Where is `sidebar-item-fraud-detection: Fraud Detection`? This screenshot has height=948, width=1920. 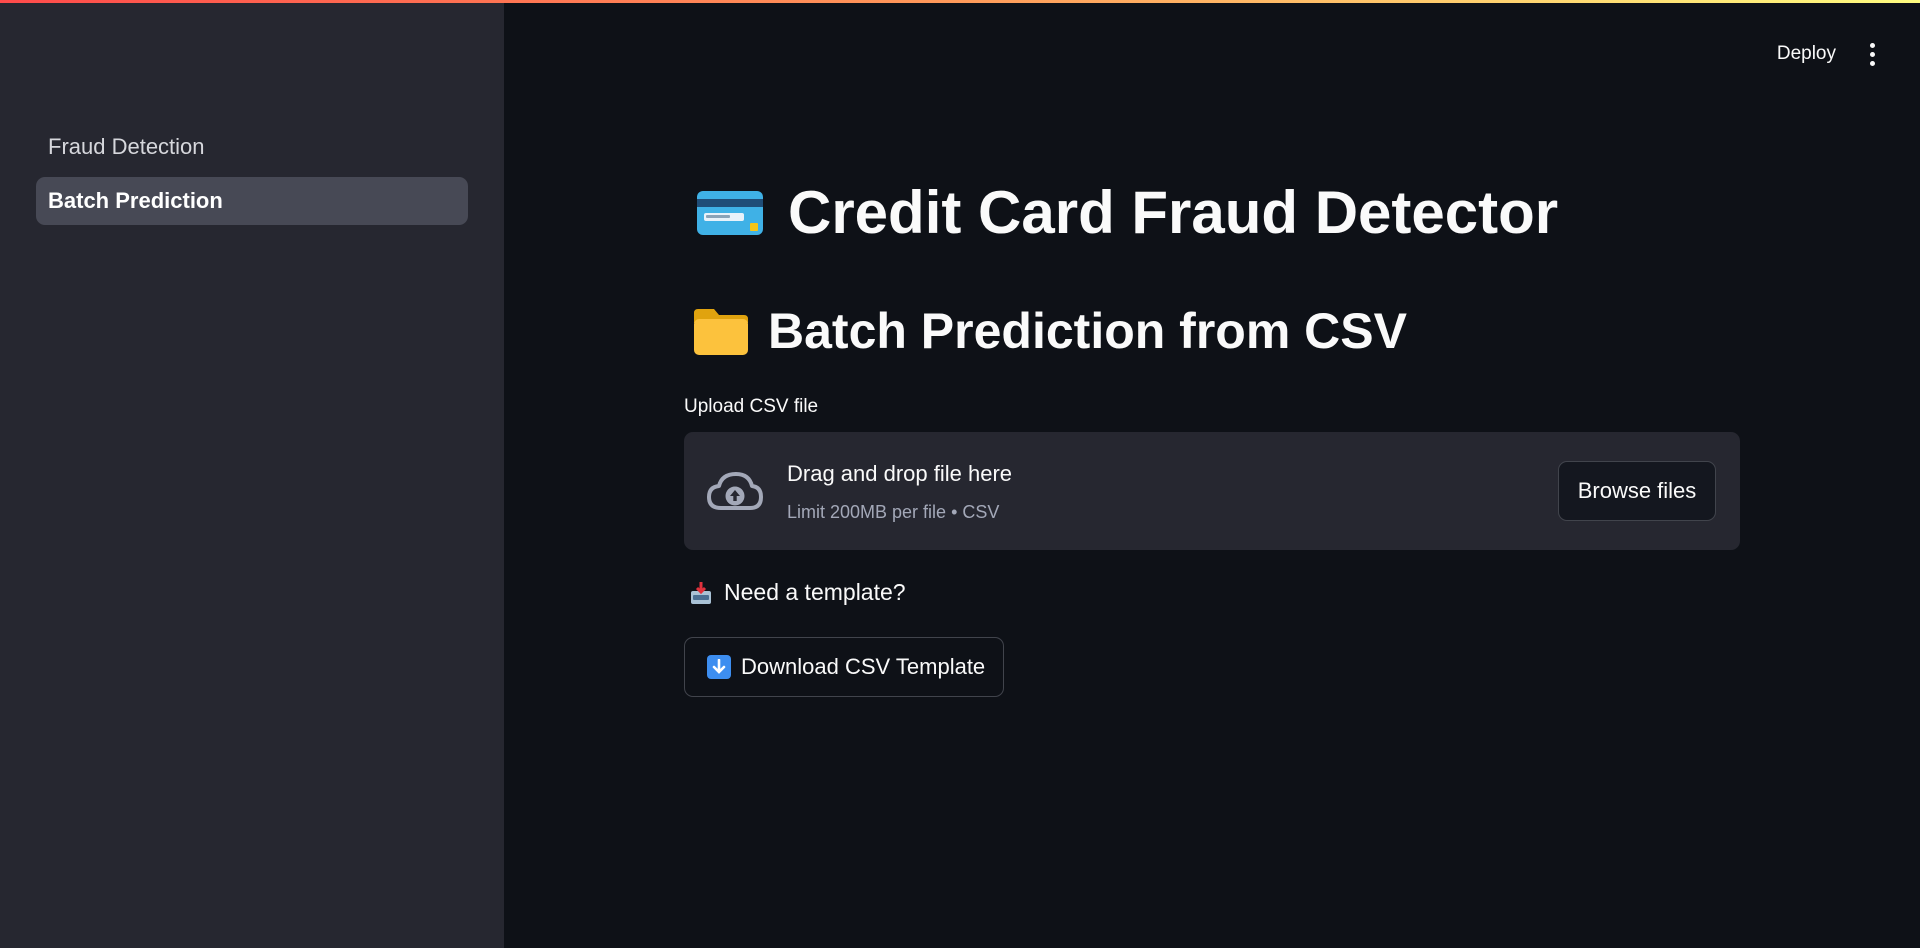 sidebar-item-fraud-detection: Fraud Detection is located at coordinates (252, 147).